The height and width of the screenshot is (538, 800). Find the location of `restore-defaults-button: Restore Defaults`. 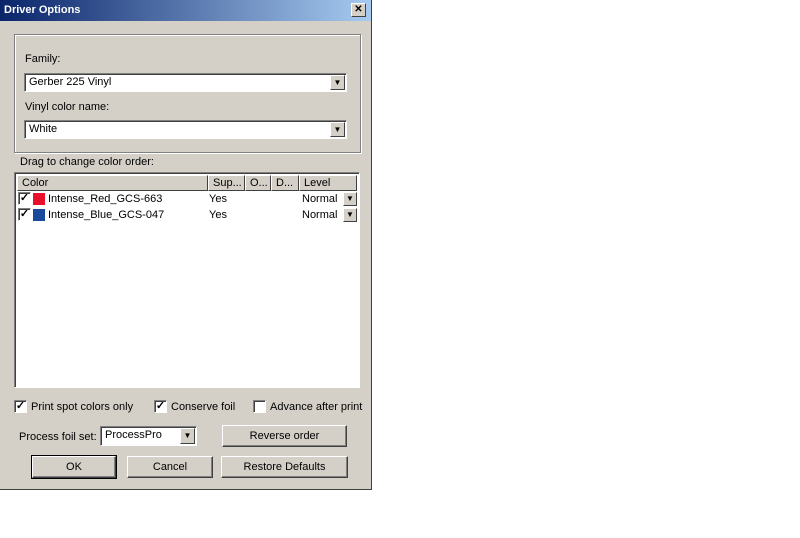

restore-defaults-button: Restore Defaults is located at coordinates (284, 467).